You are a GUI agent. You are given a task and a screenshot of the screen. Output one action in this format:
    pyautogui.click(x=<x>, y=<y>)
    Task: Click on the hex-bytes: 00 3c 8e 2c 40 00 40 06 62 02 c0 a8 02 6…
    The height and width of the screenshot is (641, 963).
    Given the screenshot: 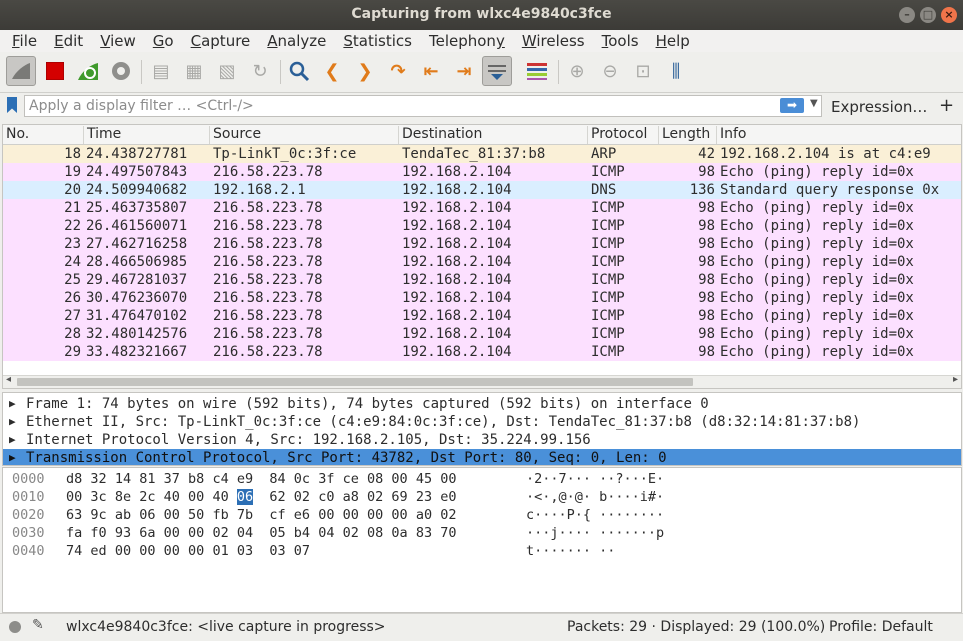 What is the action you would take?
    pyautogui.click(x=261, y=497)
    